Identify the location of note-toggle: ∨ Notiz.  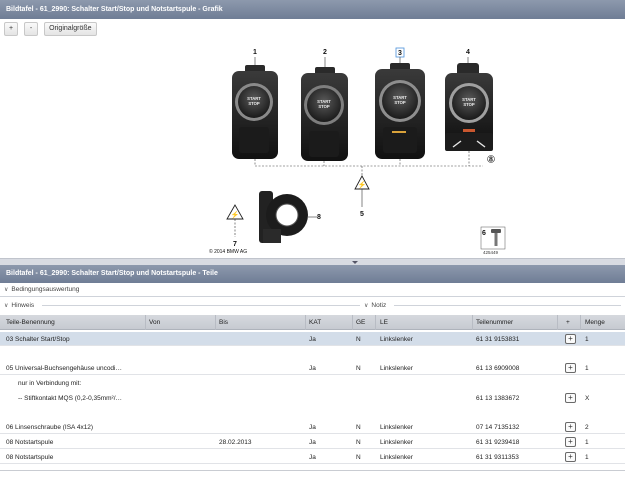
(375, 305).